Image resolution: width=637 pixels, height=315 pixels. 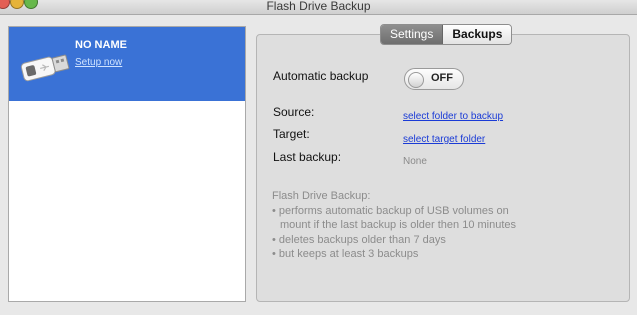 What do you see at coordinates (101, 45) in the screenshot?
I see `drive-name: NO NAME` at bounding box center [101, 45].